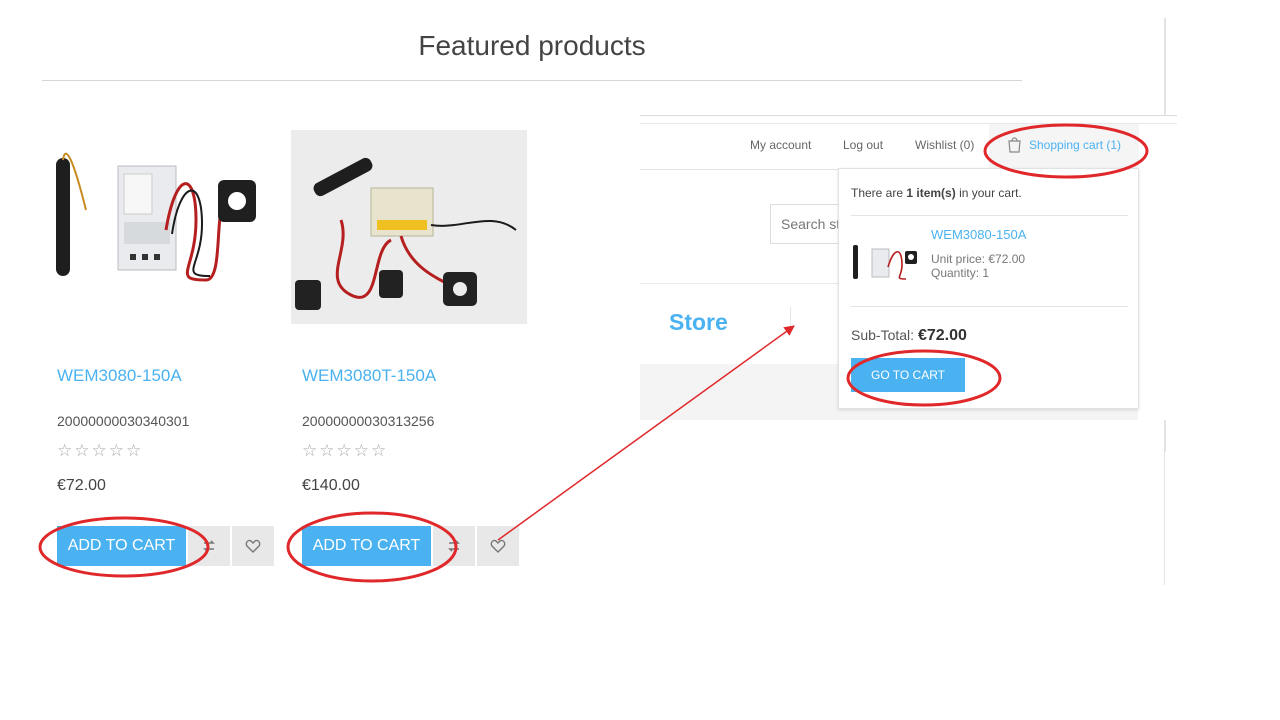  What do you see at coordinates (978, 259) in the screenshot?
I see `cart-item-unit-price: Unit price: €72.00` at bounding box center [978, 259].